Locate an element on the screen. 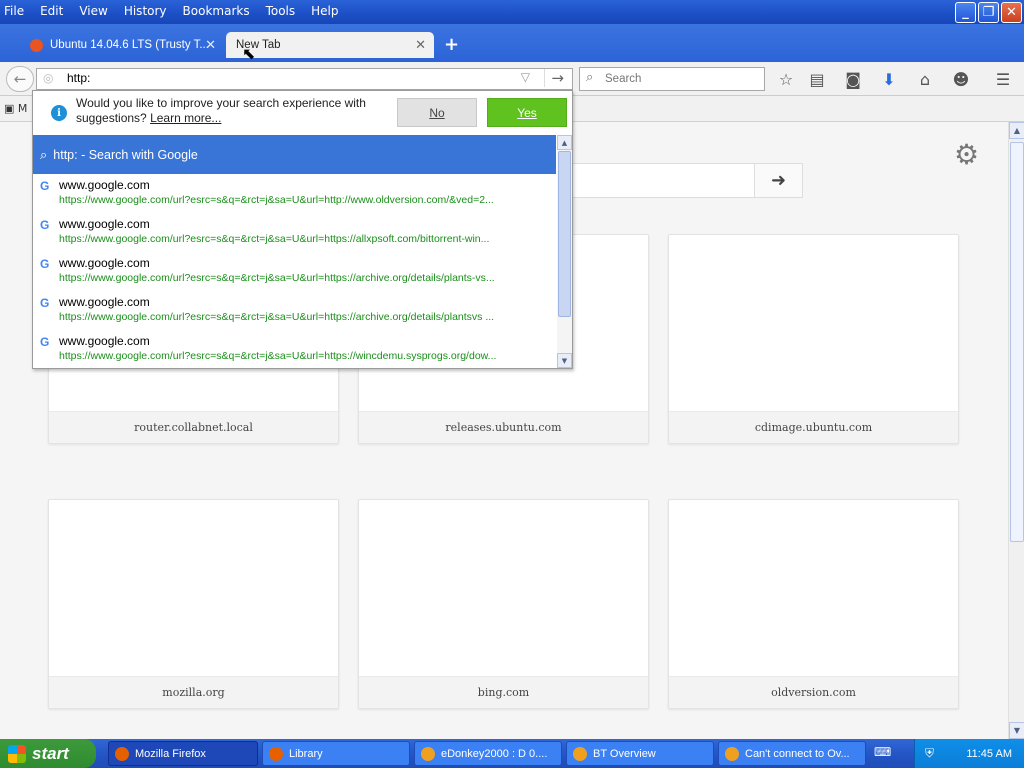  task-firefox: Mozilla Firefox is located at coordinates (183, 753).